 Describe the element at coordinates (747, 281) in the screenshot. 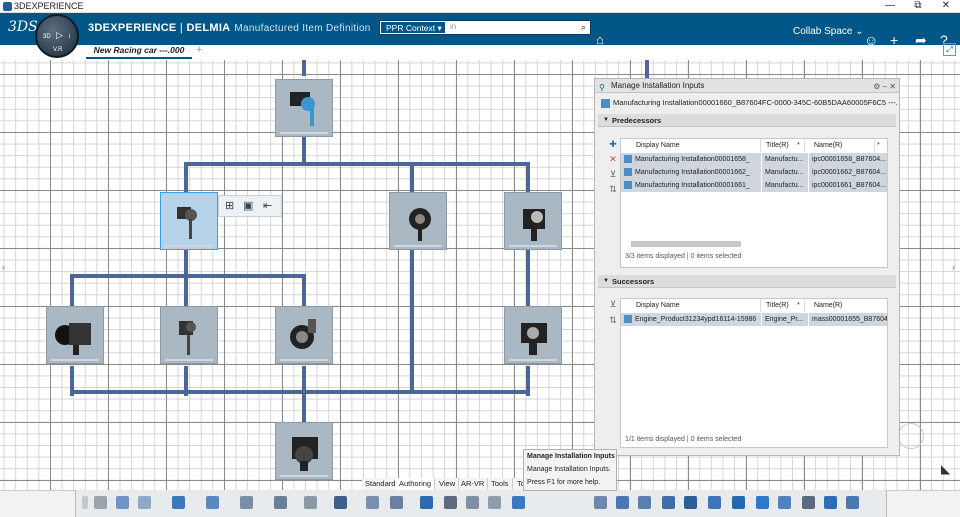

I see `successors-section: ▼ Successors` at that location.